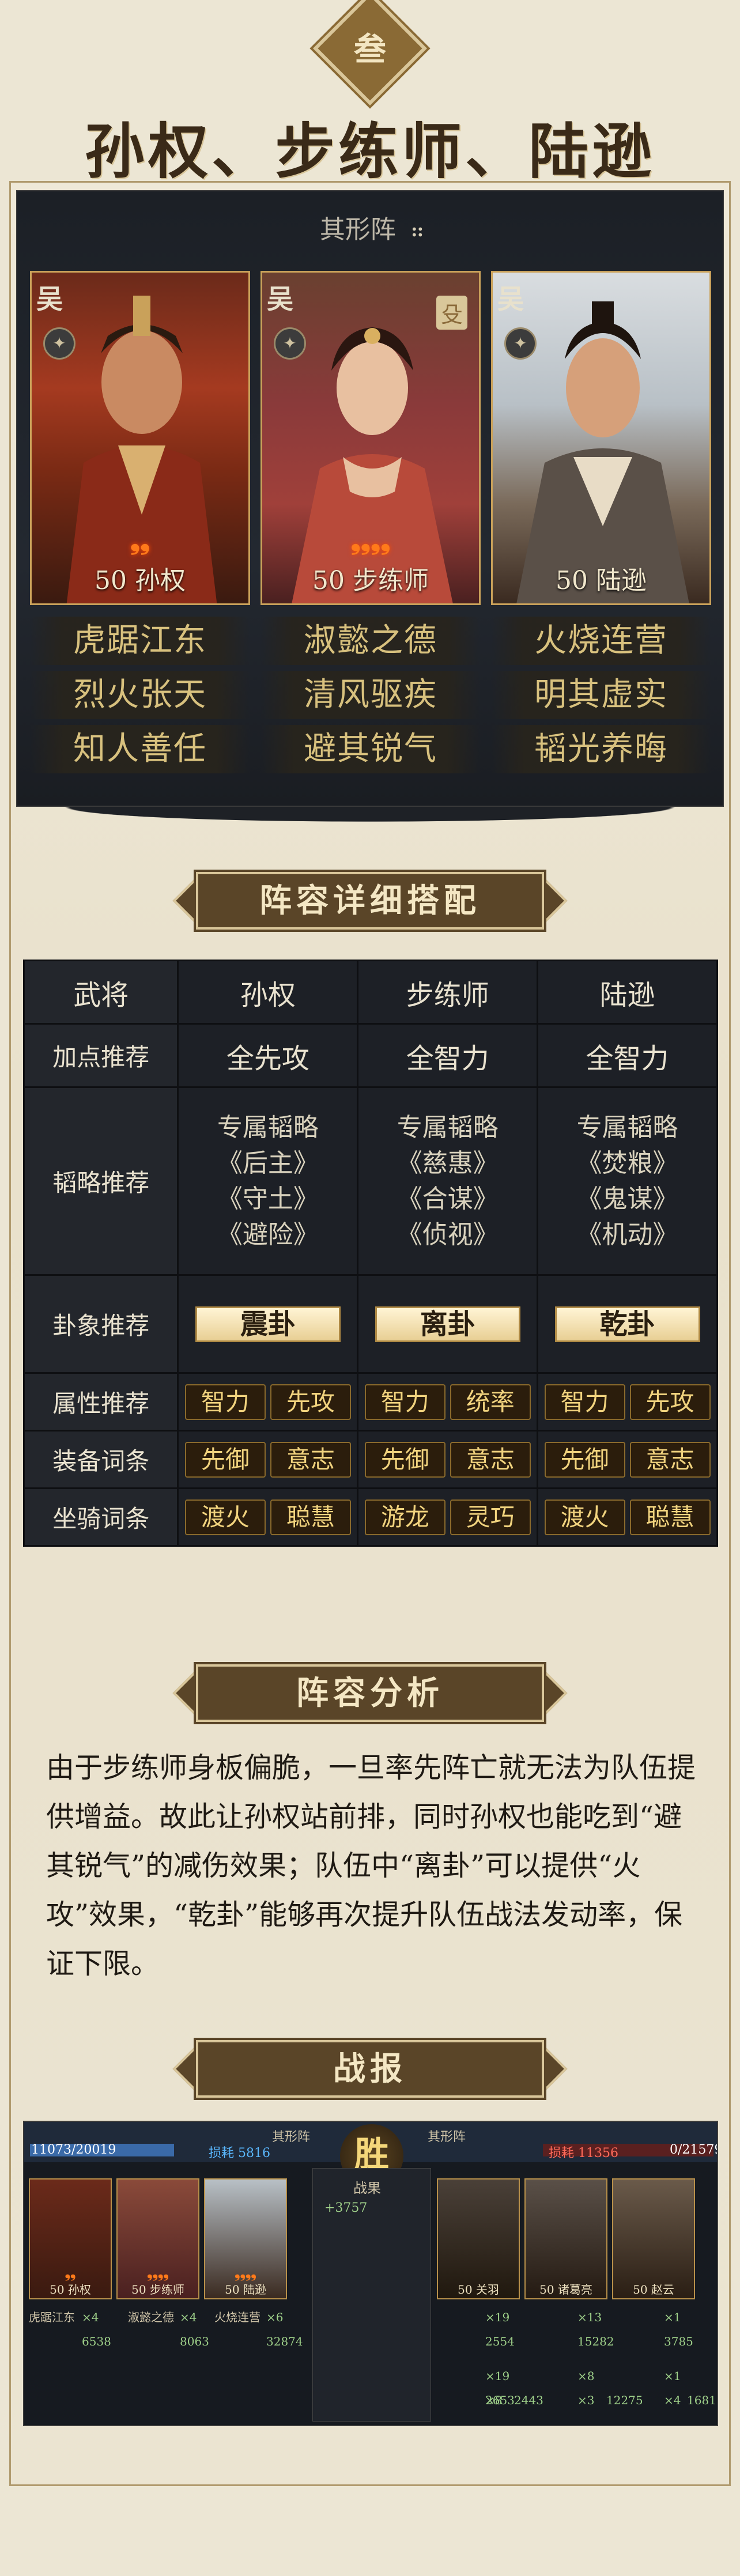 Image resolution: width=740 pixels, height=2576 pixels. I want to click on hexagram-cell: 震卦, so click(268, 1324).